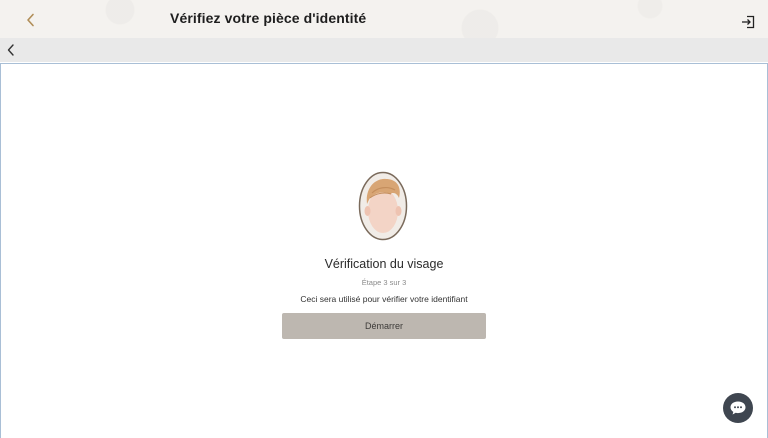 The width and height of the screenshot is (768, 438). Describe the element at coordinates (384, 282) in the screenshot. I see `step-indicator: Étape 3 sur 3` at that location.